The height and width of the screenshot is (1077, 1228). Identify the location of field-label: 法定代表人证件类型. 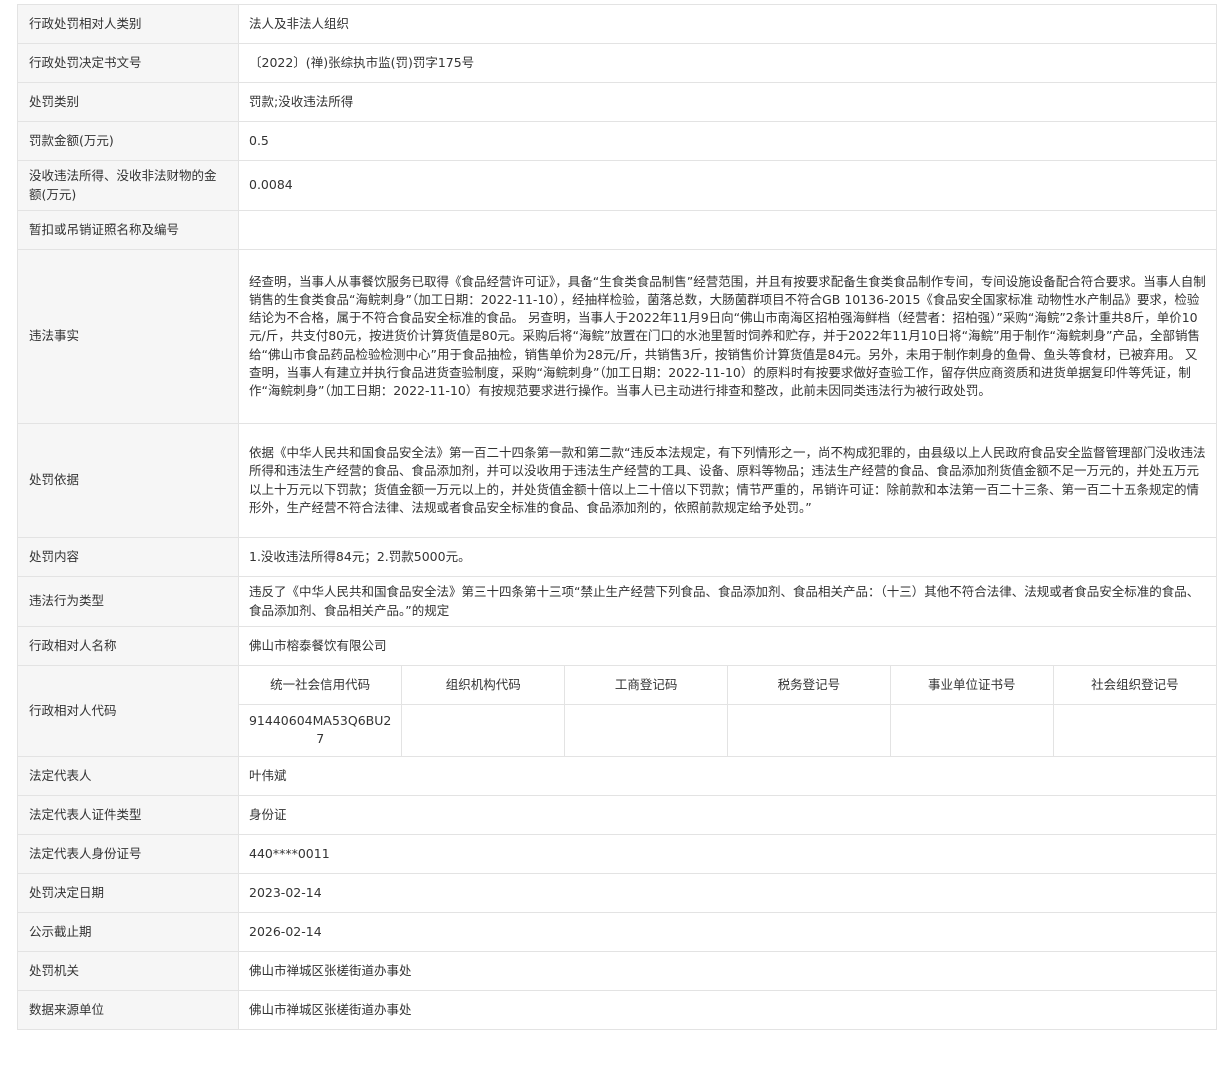
(128, 815).